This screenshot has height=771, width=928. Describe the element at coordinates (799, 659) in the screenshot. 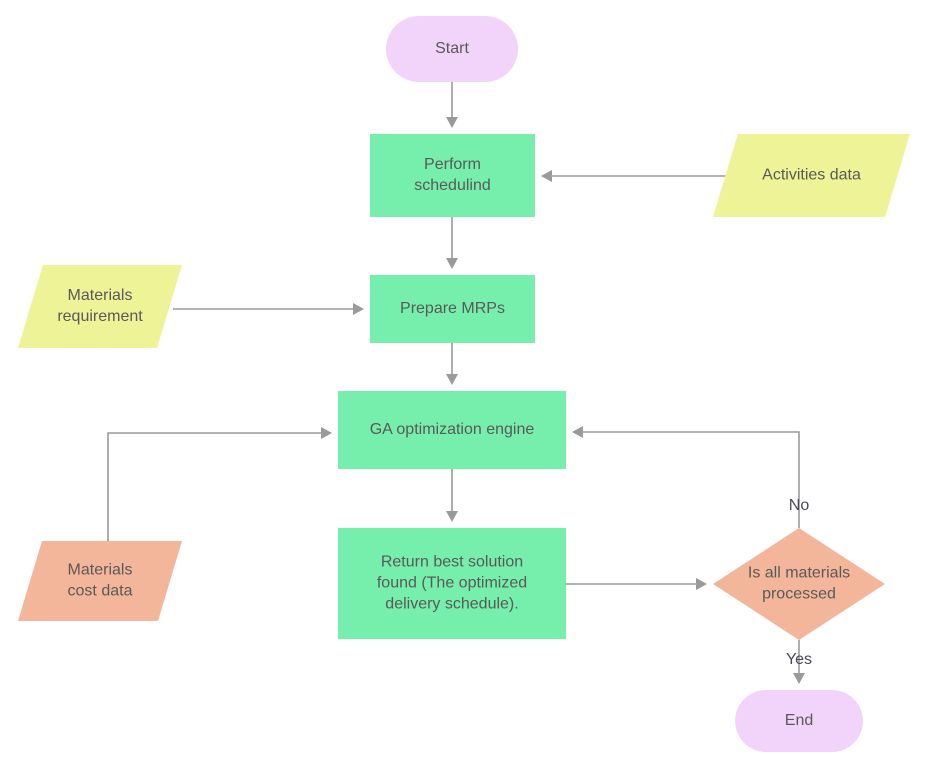

I see `edge-label-decision-yes-to-end: Yes` at that location.